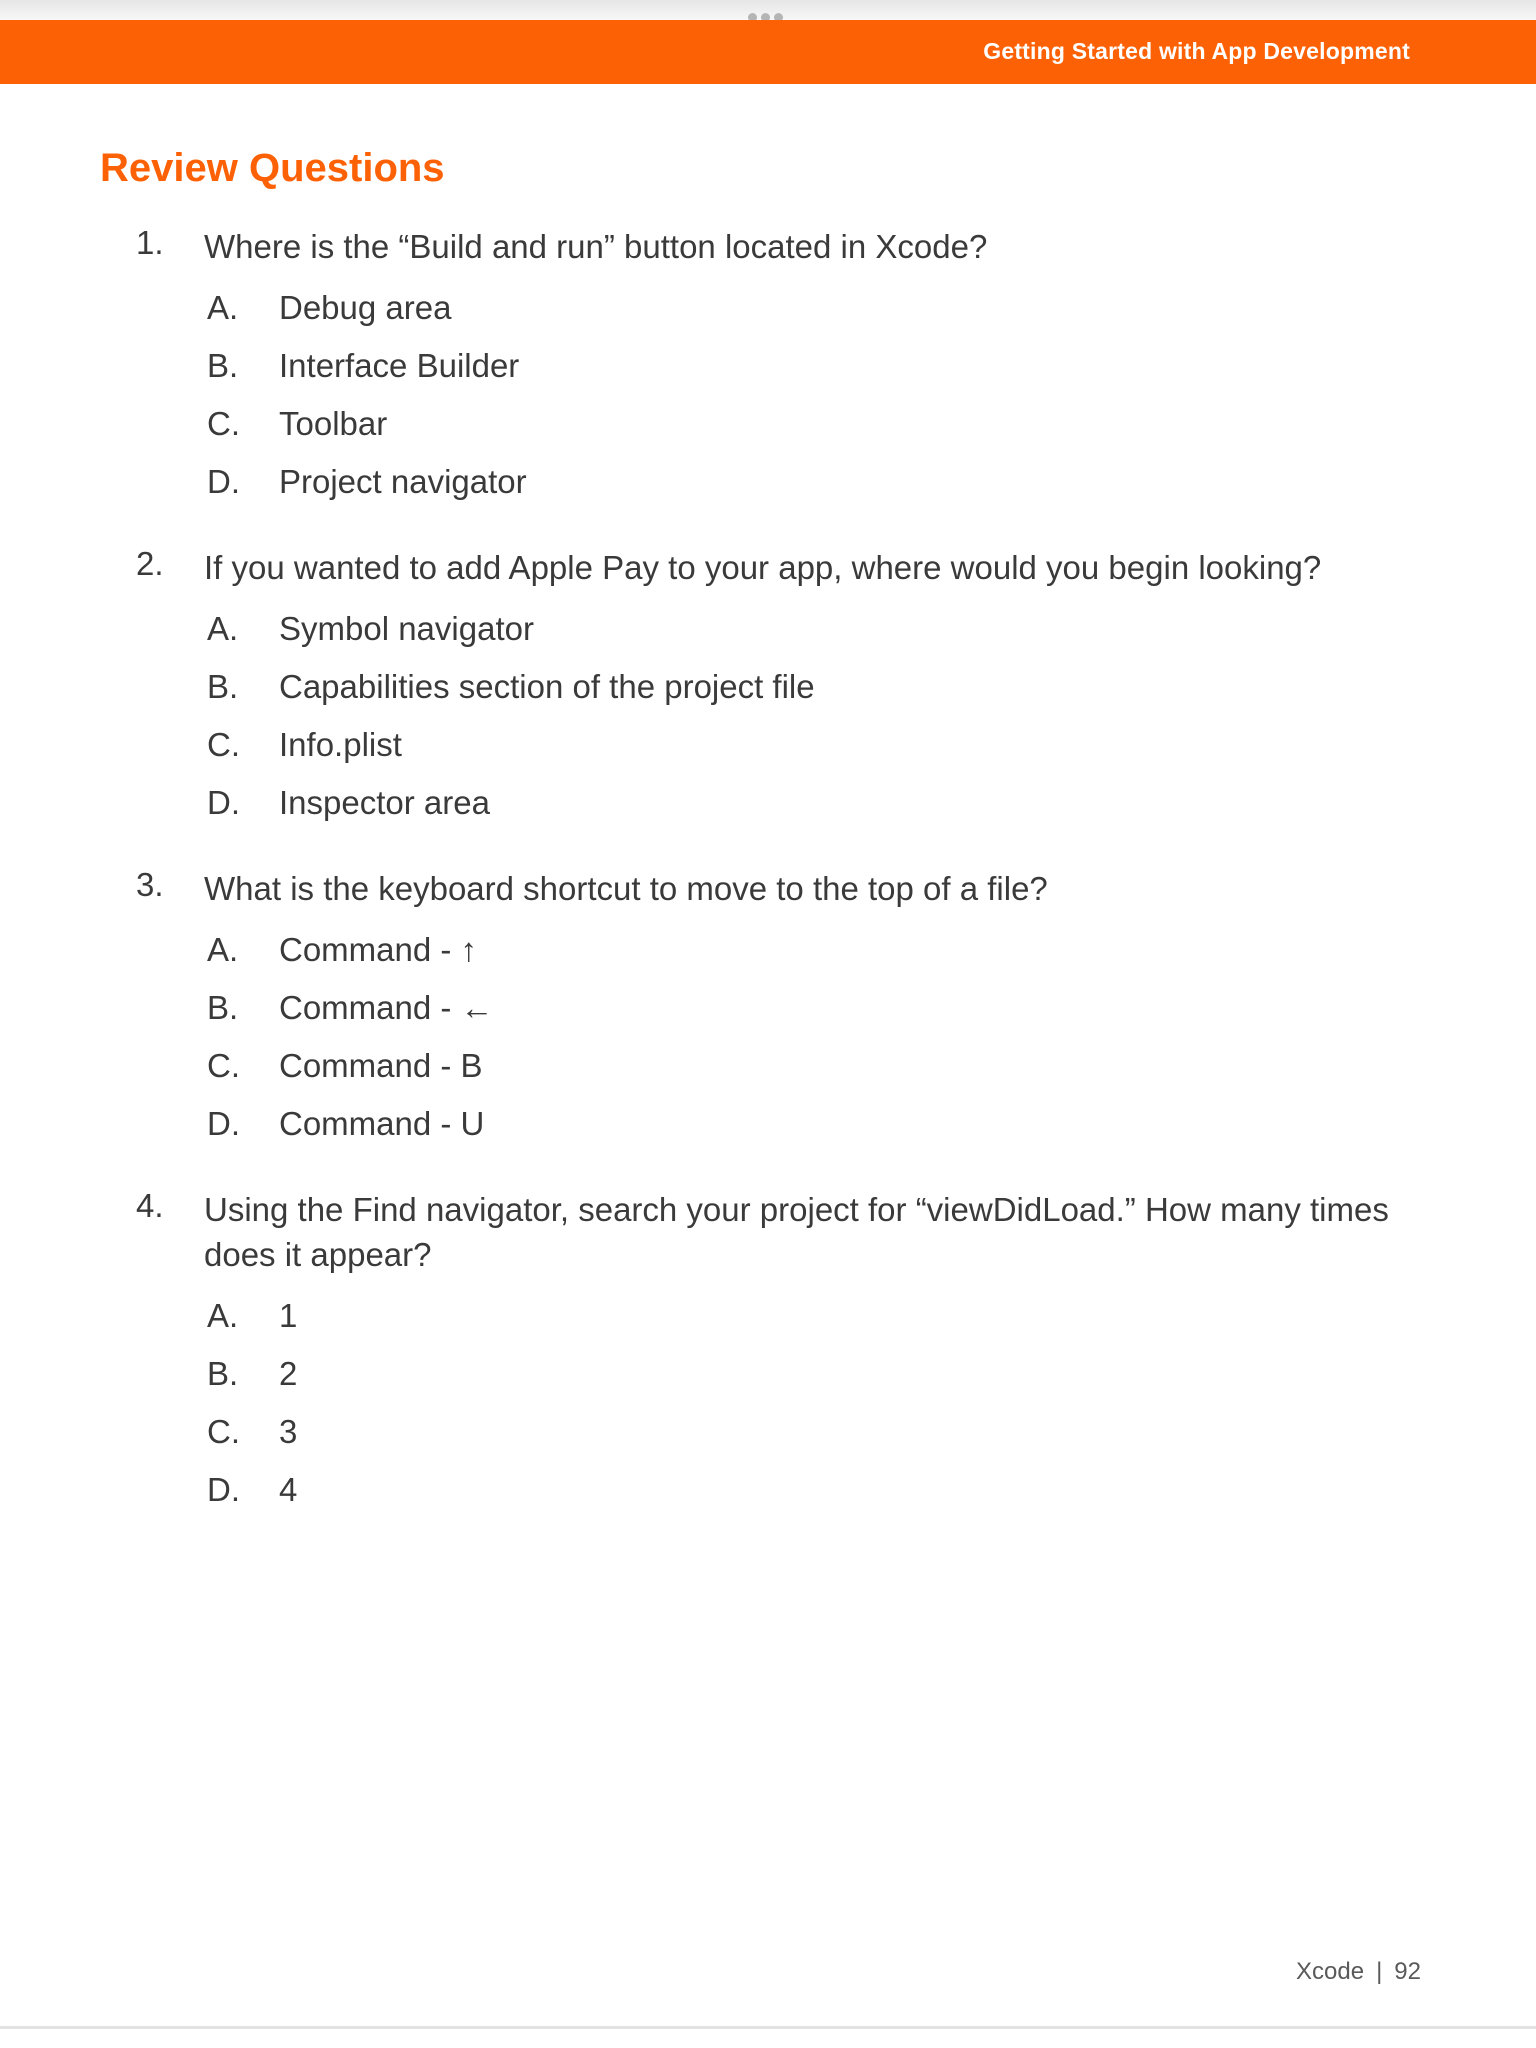 The width and height of the screenshot is (1536, 2048). I want to click on question-number: 4., so click(150, 1205).